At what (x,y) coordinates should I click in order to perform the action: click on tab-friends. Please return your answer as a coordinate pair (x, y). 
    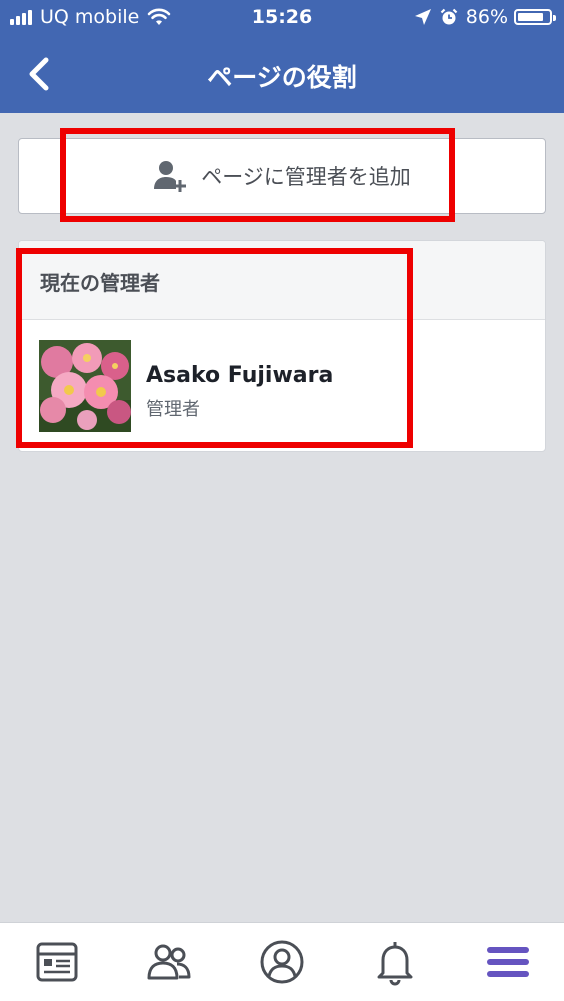
    Looking at the image, I should click on (169, 962).